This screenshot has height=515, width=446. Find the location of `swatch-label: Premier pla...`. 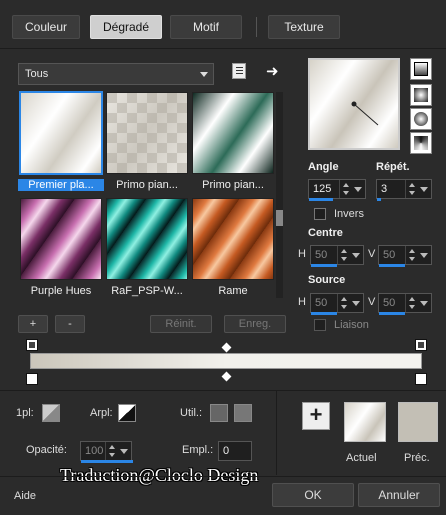

swatch-label: Premier pla... is located at coordinates (61, 185).